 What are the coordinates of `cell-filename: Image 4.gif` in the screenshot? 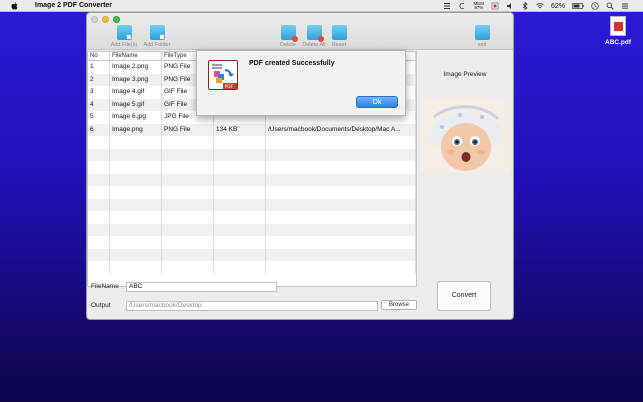 It's located at (136, 92).